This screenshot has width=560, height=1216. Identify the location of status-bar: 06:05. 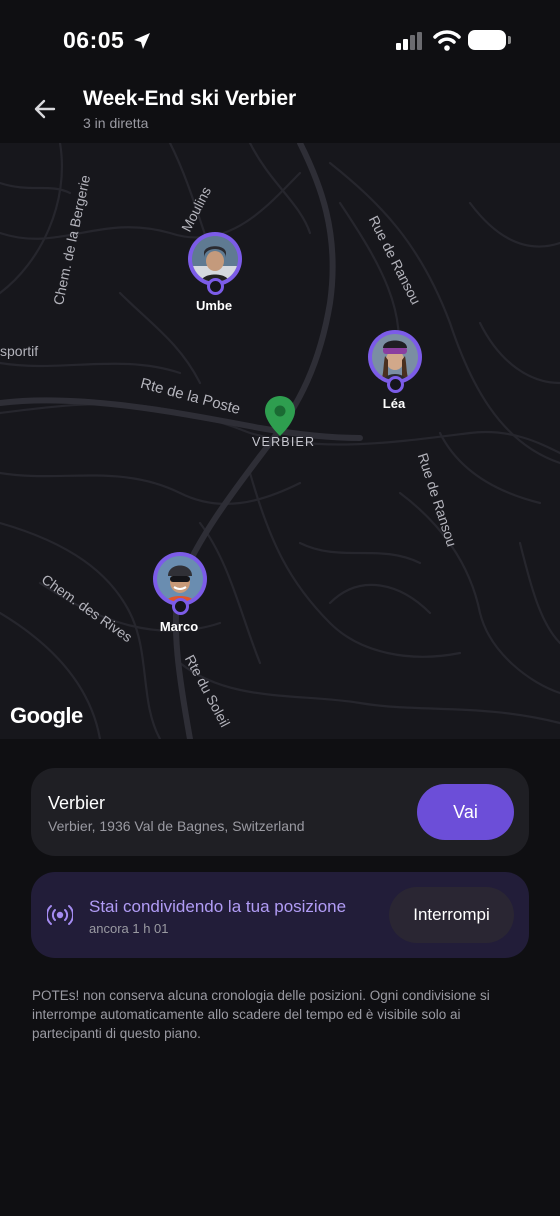
(280, 40).